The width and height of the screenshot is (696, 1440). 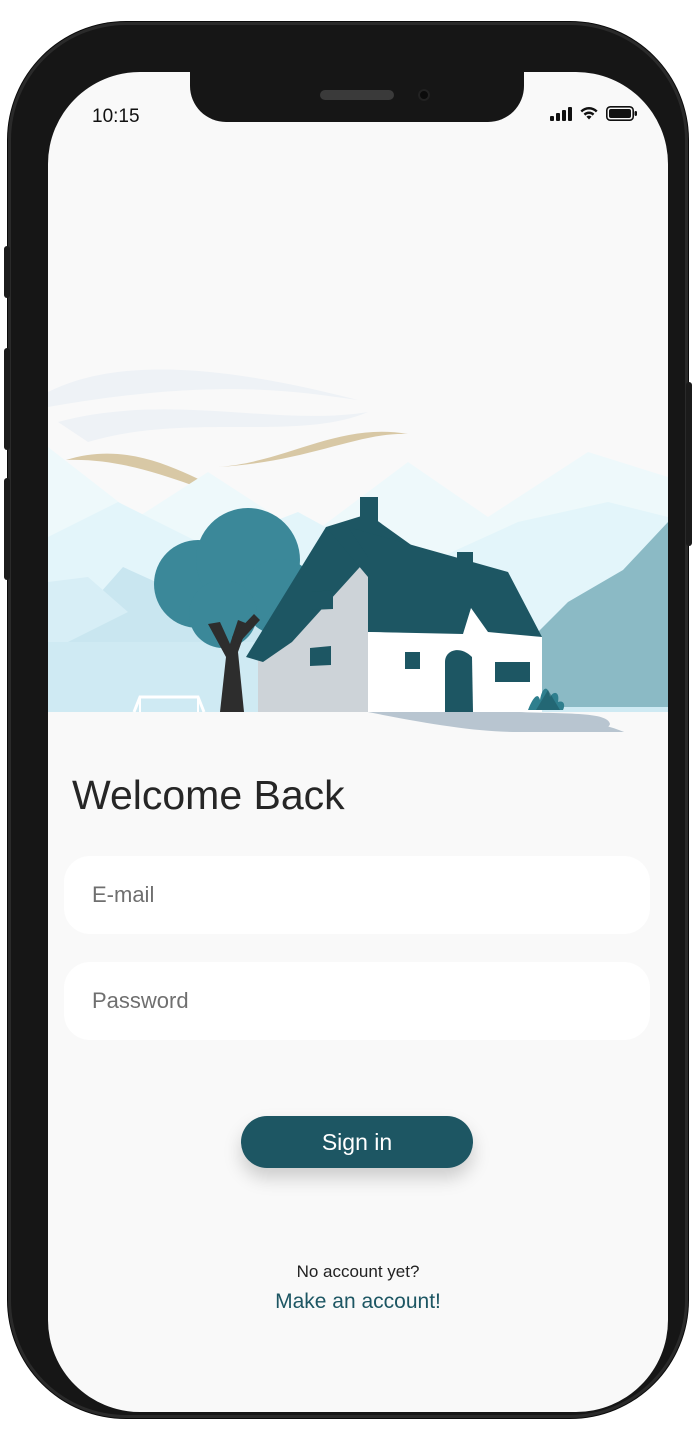 What do you see at coordinates (357, 895) in the screenshot?
I see `email-input` at bounding box center [357, 895].